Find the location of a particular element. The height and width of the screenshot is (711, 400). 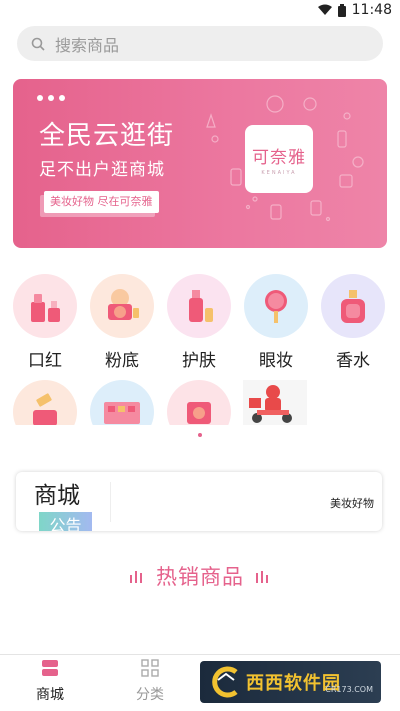

category-eye-makeup: 眼妆 is located at coordinates (276, 322).